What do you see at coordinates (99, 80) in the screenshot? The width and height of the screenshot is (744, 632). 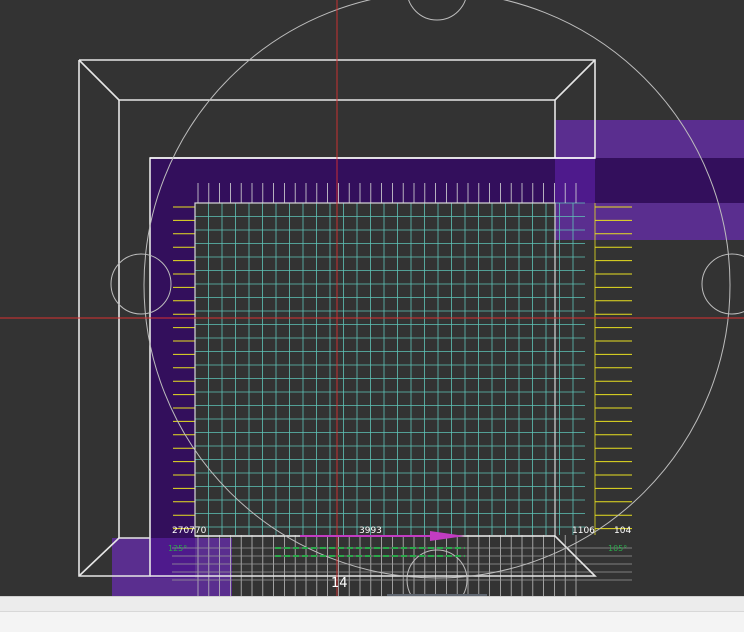 I see `bevel-top-left` at bounding box center [99, 80].